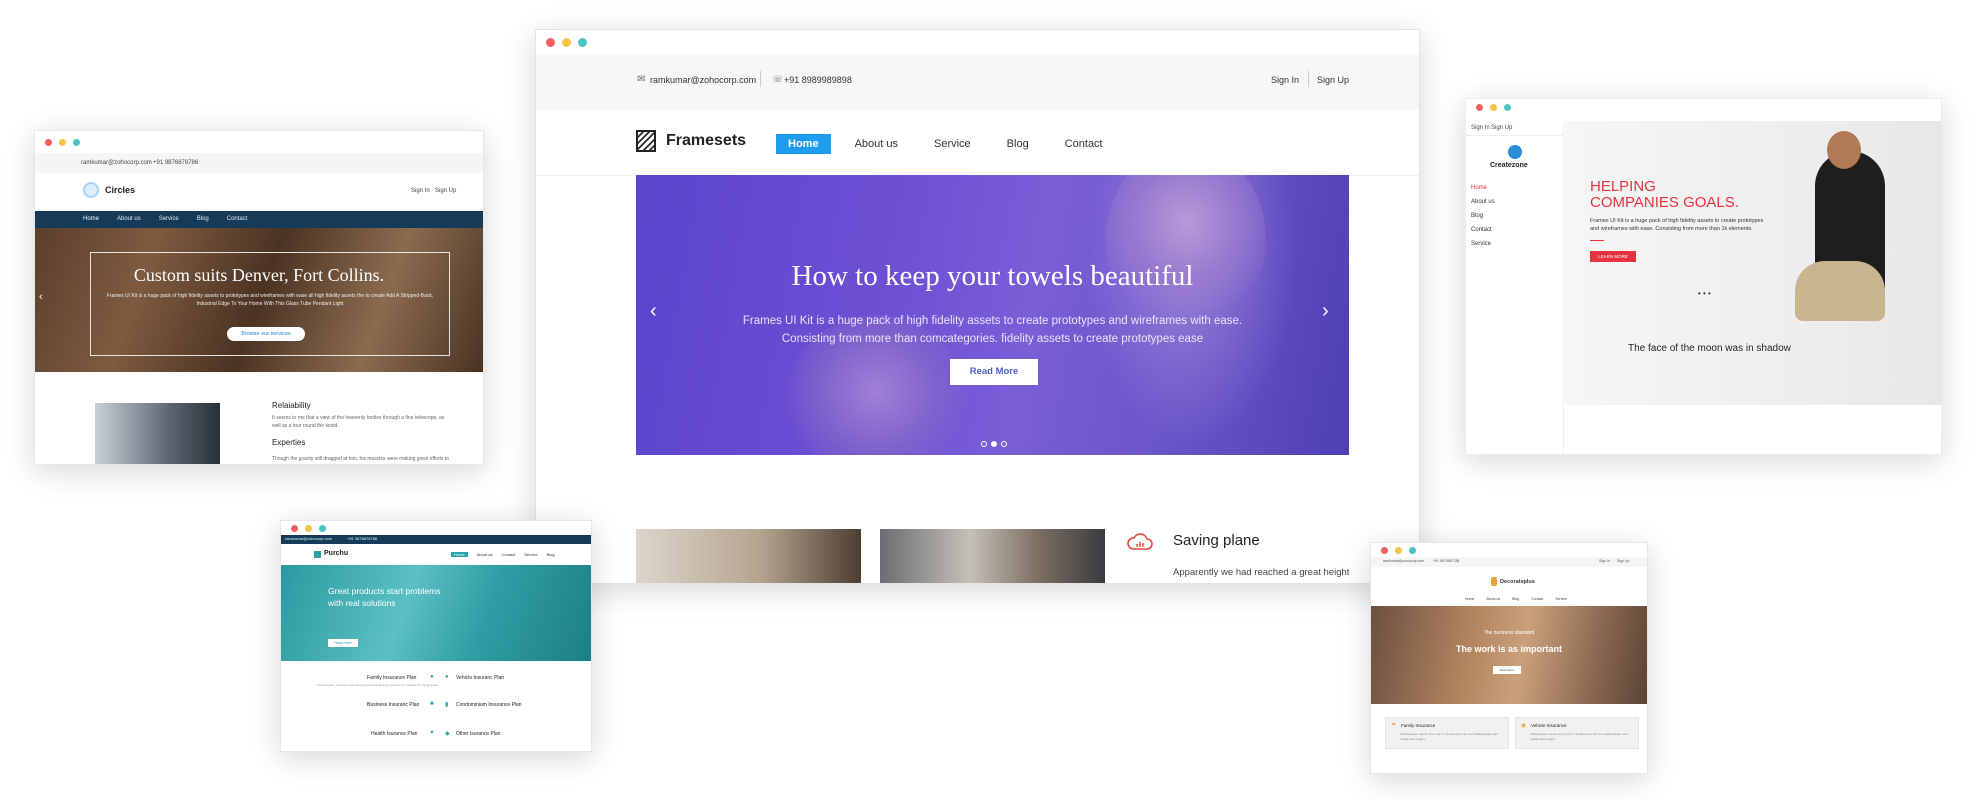  I want to click on plan-other: Other Isurance Plan, so click(478, 734).